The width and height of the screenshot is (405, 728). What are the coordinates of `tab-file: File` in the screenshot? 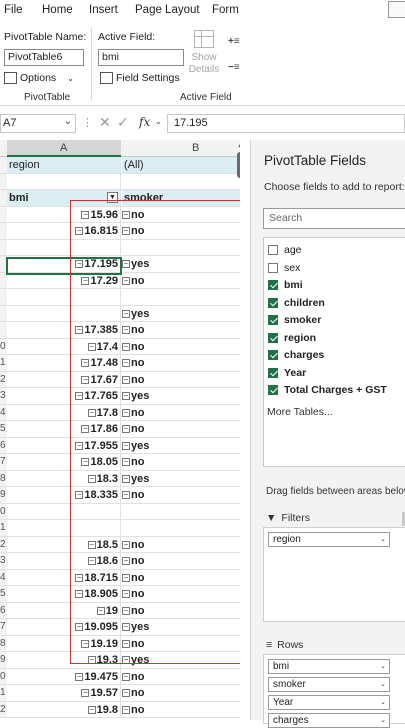 It's located at (13, 10).